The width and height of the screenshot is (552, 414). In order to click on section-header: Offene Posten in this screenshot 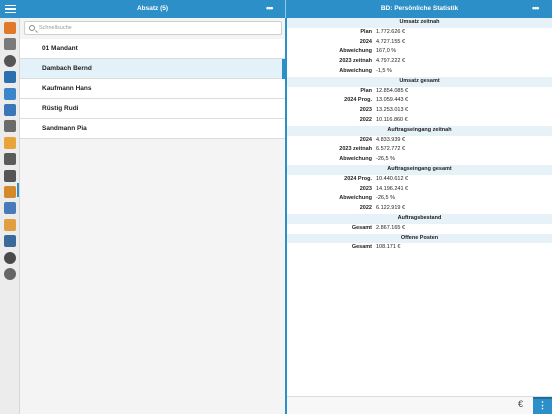, I will do `click(419, 238)`.